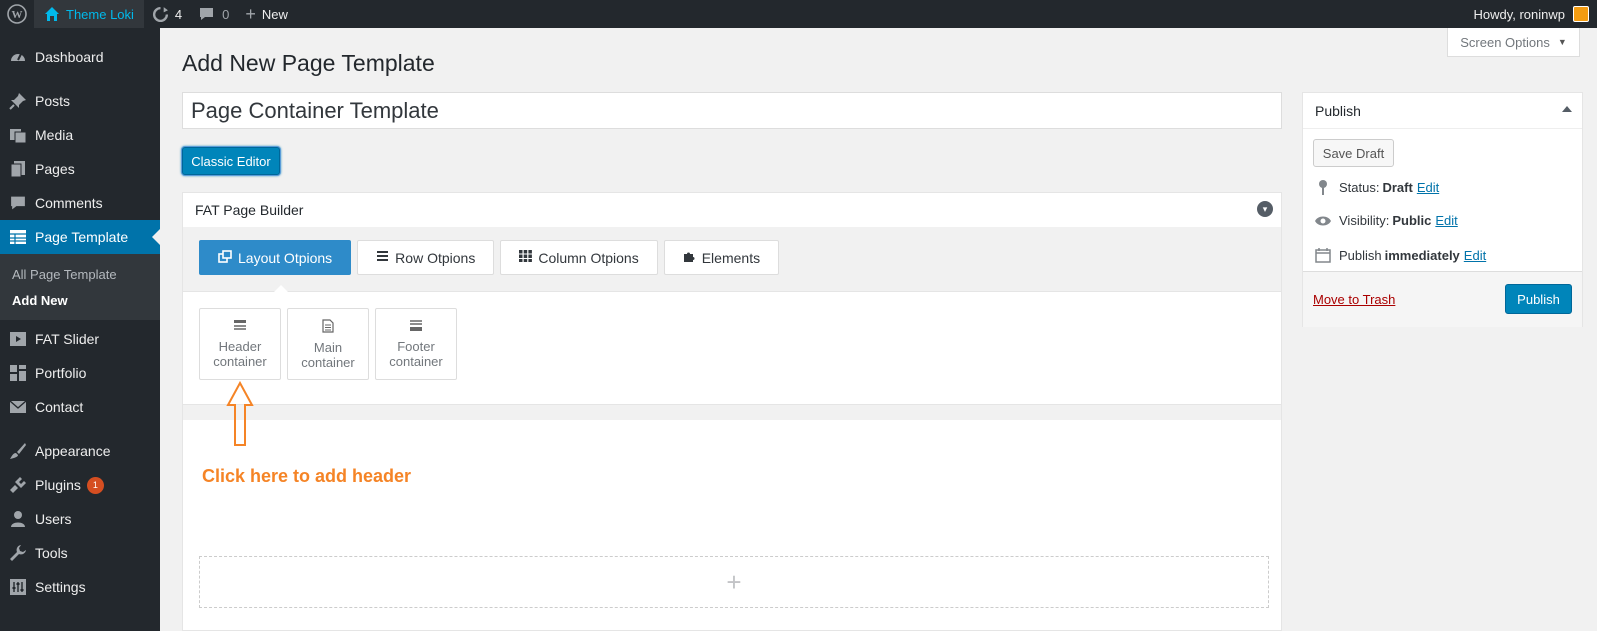 The width and height of the screenshot is (1597, 631). Describe the element at coordinates (167, 14) in the screenshot. I see `updates-link: 4` at that location.